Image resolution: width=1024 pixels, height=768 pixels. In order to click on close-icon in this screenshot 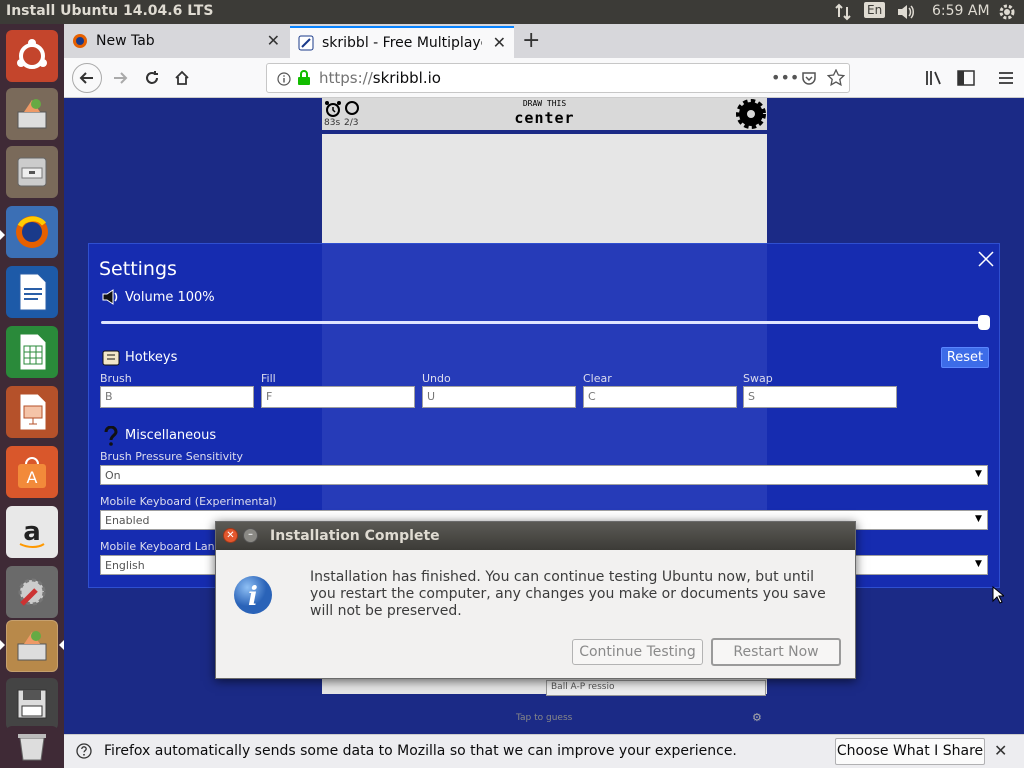, I will do `click(986, 261)`.